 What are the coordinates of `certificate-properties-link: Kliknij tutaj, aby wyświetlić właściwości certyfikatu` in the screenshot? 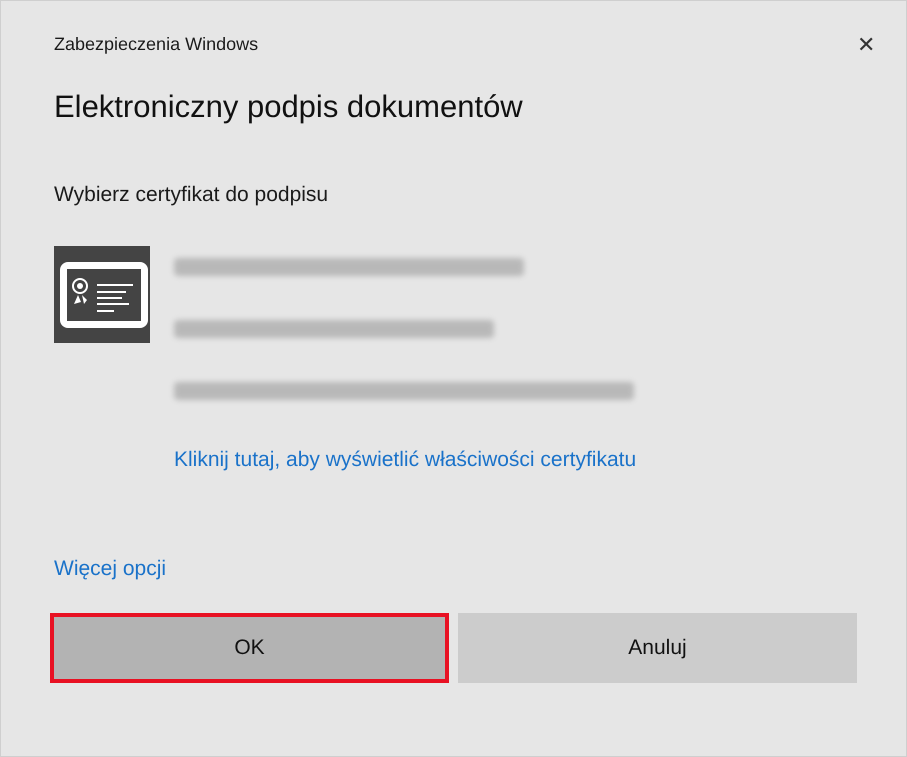 It's located at (424, 460).